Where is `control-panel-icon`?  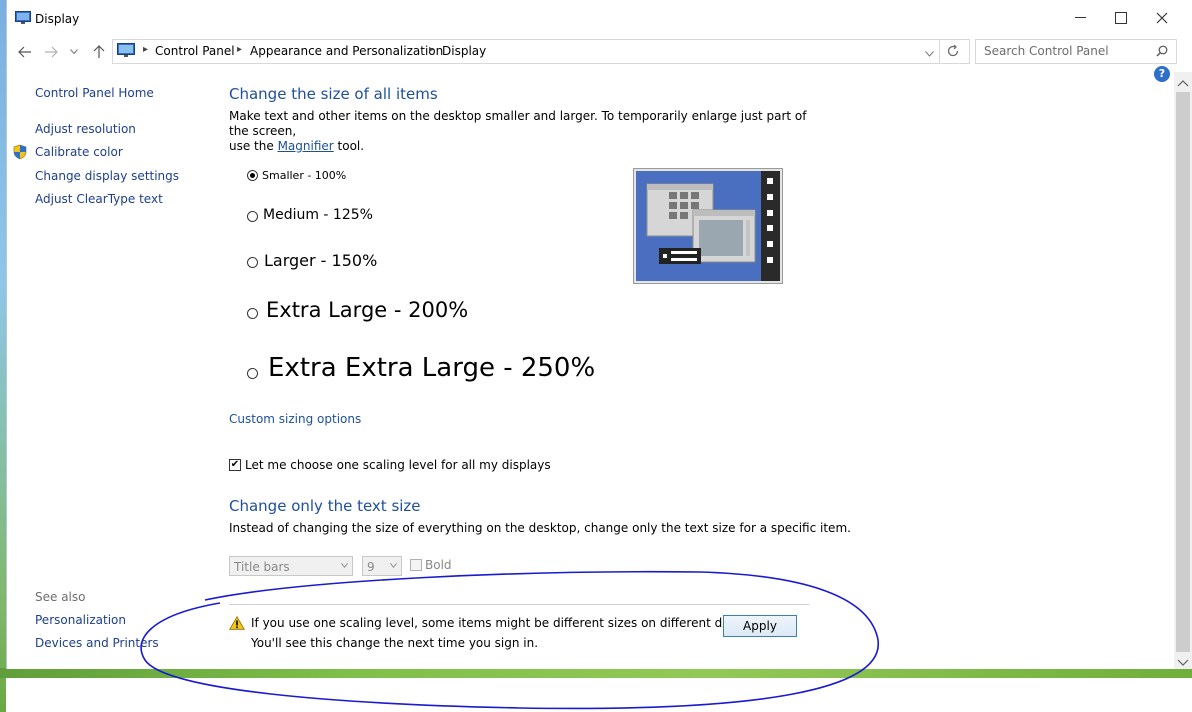
control-panel-icon is located at coordinates (126, 50).